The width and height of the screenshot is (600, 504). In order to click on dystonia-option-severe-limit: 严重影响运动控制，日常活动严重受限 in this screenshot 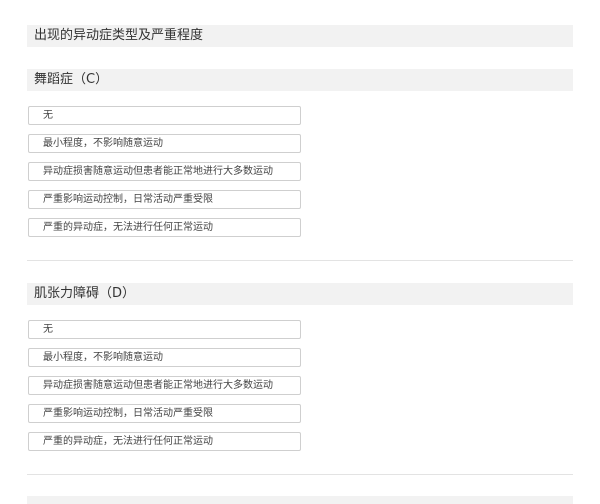, I will do `click(164, 413)`.